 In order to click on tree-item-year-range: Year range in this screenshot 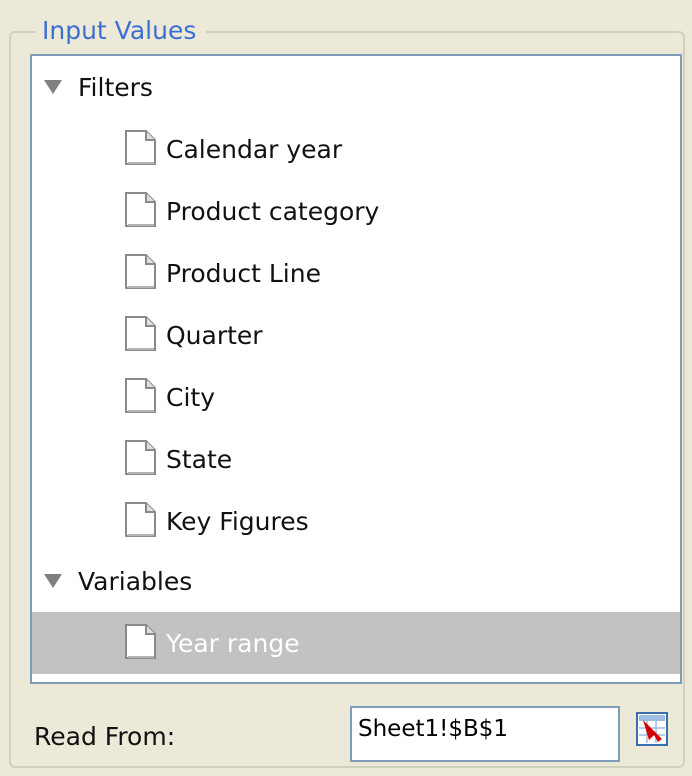, I will do `click(356, 643)`.